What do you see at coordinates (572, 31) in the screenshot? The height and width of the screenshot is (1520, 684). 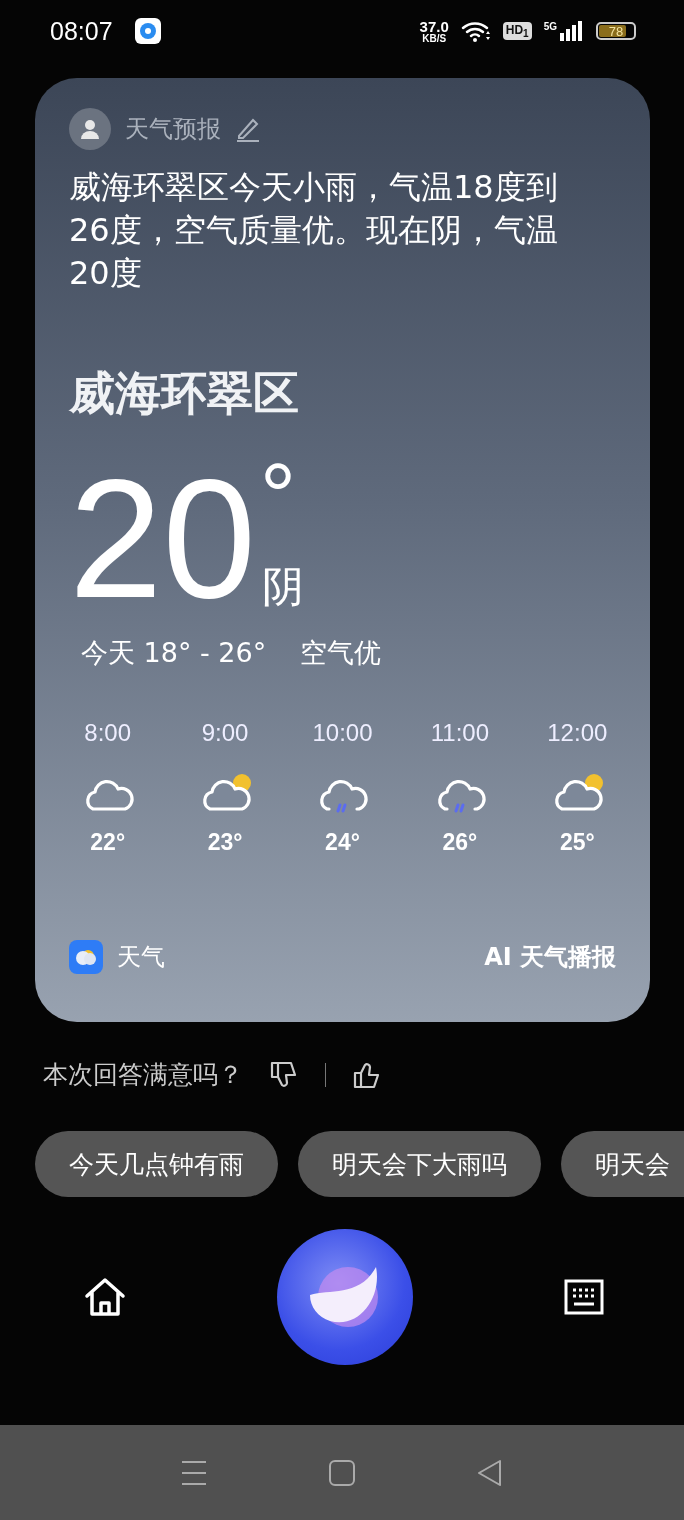 I see `signal-icon` at bounding box center [572, 31].